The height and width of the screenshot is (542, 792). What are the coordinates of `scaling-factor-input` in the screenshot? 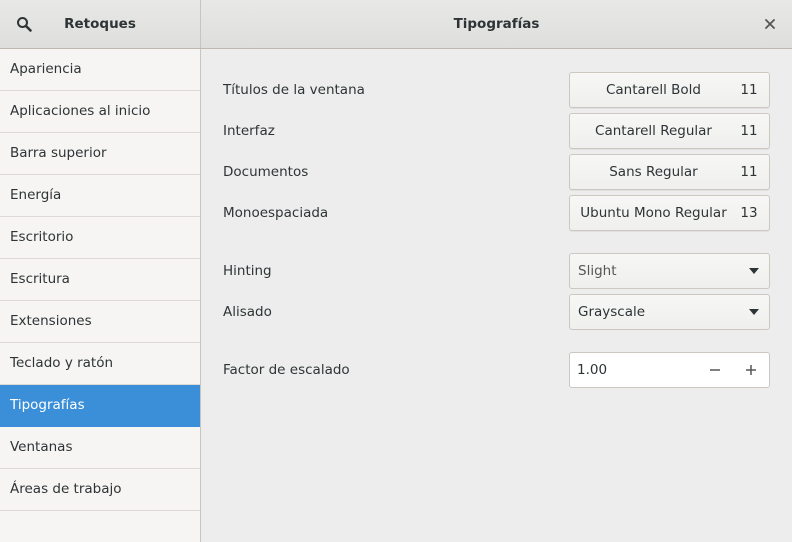 It's located at (633, 370).